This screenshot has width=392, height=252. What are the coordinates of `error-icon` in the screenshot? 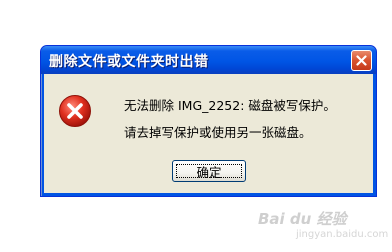 It's located at (75, 111).